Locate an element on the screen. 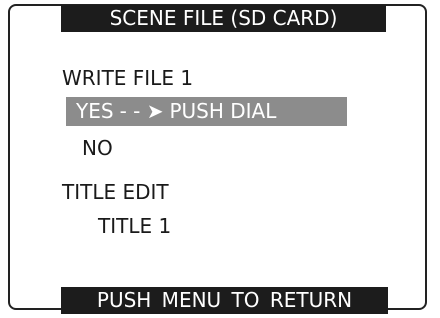  return-hint-bar: PUSH MENU TO RETURN is located at coordinates (224, 300).